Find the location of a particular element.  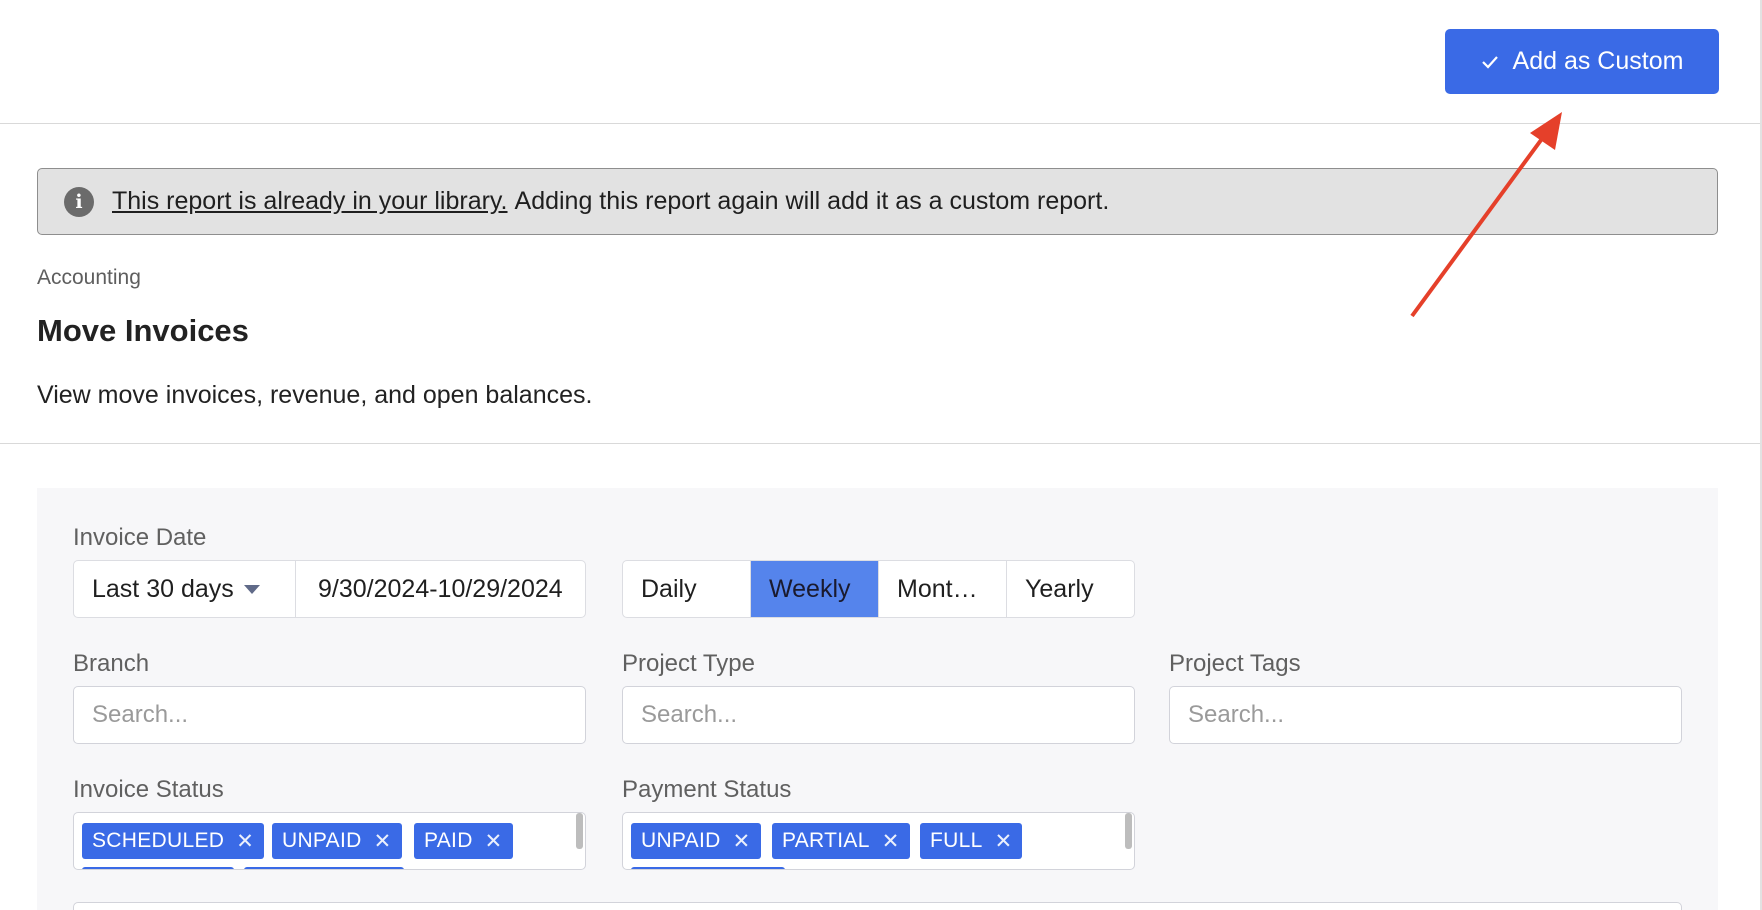

next-filter-input is located at coordinates (877, 906).